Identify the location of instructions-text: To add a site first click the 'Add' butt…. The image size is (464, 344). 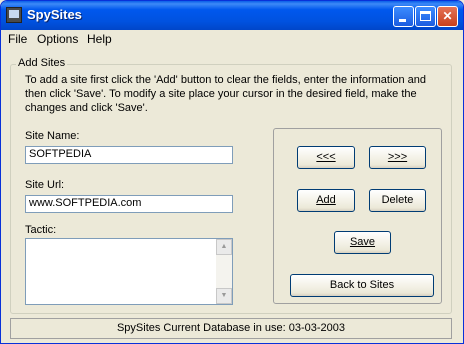
(226, 94).